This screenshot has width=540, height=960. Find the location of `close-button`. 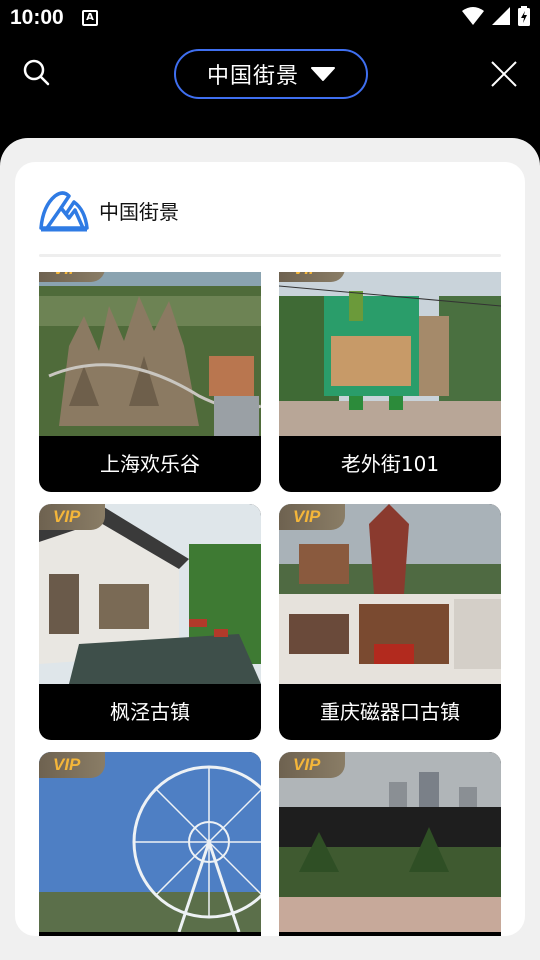

close-button is located at coordinates (504, 74).